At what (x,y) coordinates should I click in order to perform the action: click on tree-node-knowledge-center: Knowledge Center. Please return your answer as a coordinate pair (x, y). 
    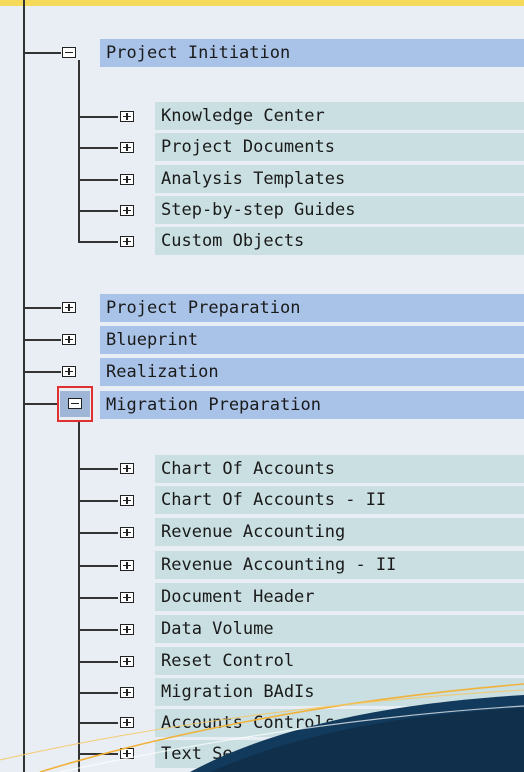
    Looking at the image, I should click on (339, 116).